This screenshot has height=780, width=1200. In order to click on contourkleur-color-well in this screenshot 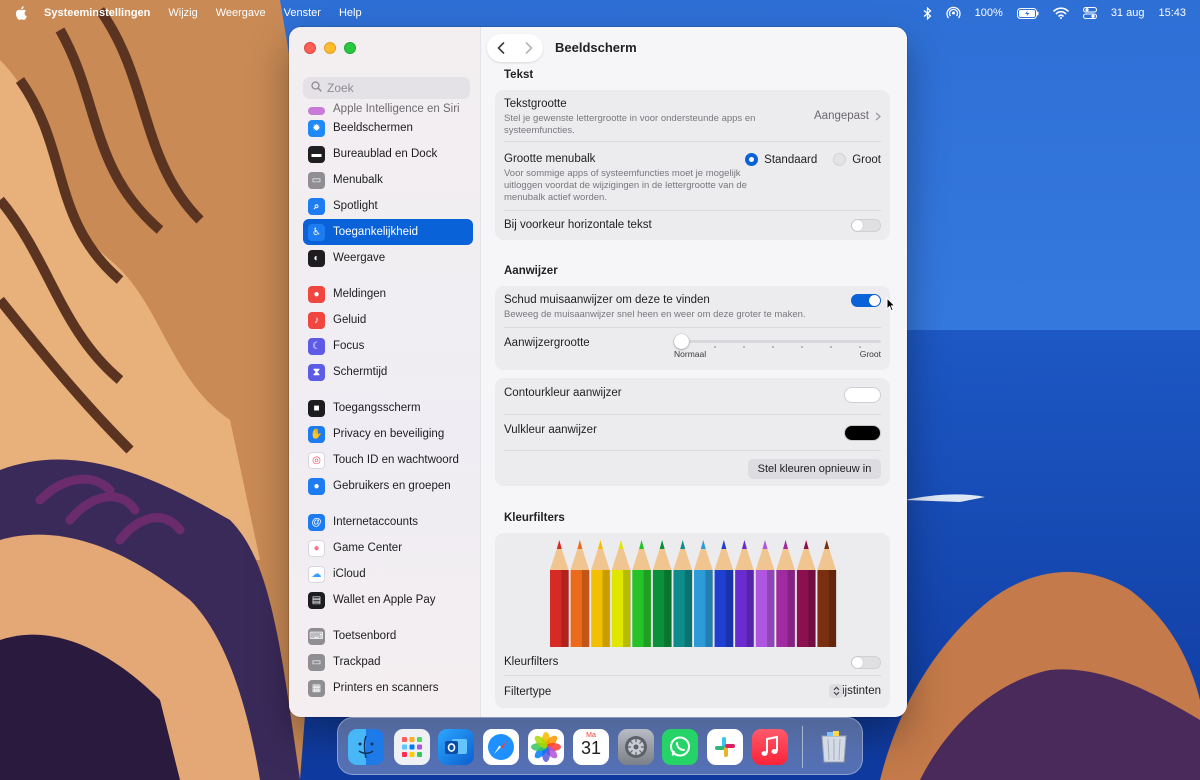, I will do `click(862, 395)`.